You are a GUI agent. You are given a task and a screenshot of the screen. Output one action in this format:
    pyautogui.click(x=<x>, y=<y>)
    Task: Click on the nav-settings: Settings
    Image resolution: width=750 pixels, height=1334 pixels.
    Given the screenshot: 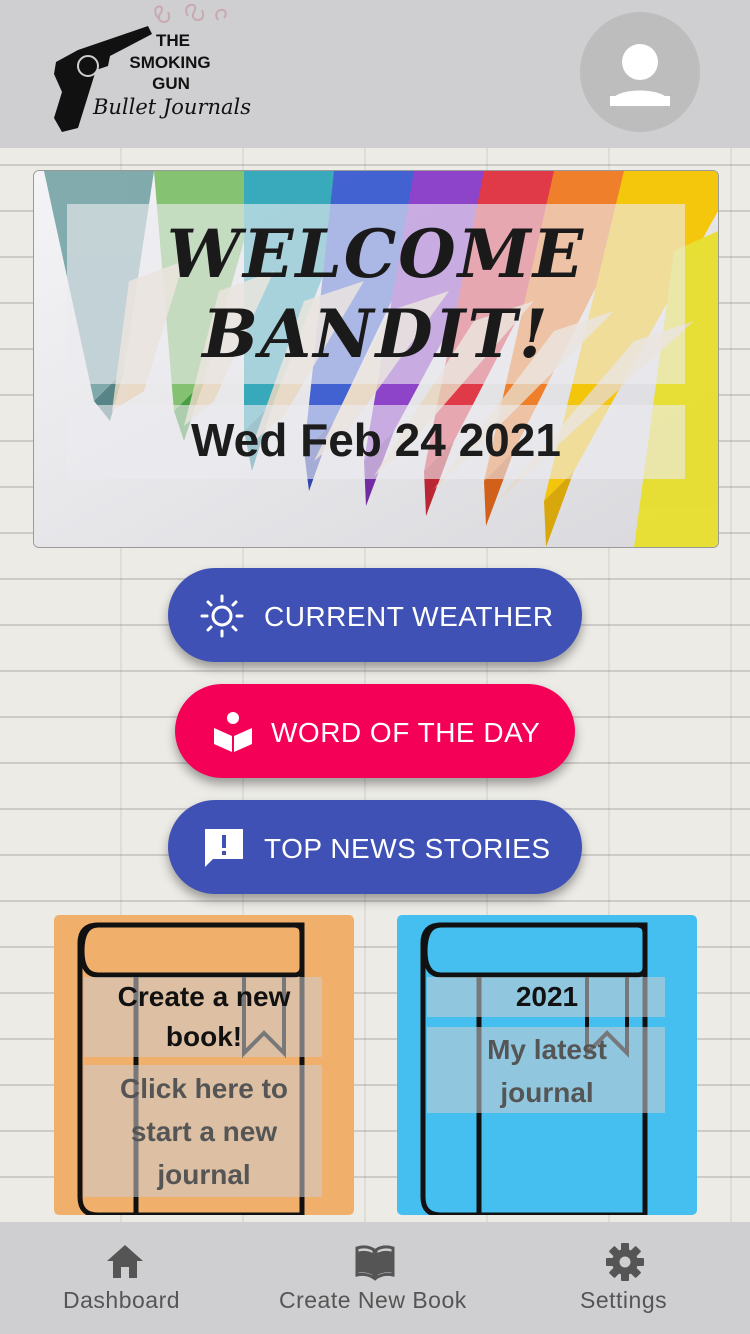 What is the action you would take?
    pyautogui.click(x=625, y=1278)
    